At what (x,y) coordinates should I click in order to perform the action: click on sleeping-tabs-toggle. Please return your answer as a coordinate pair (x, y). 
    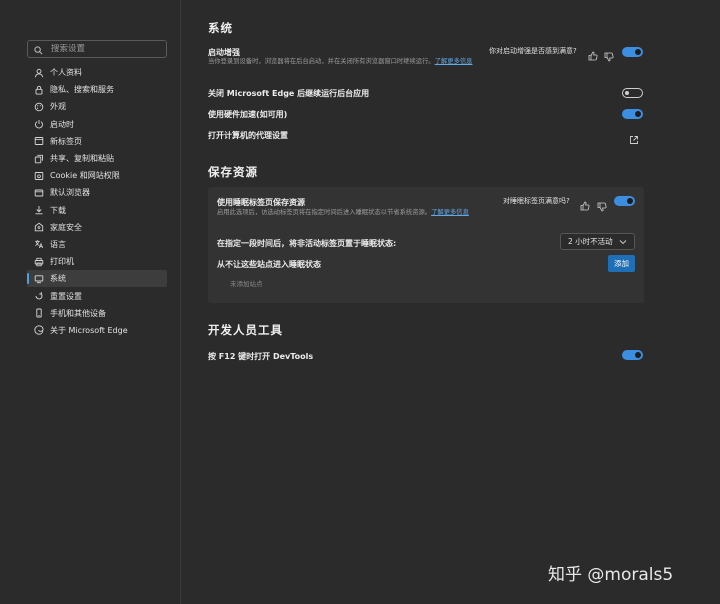
    Looking at the image, I should click on (624, 201).